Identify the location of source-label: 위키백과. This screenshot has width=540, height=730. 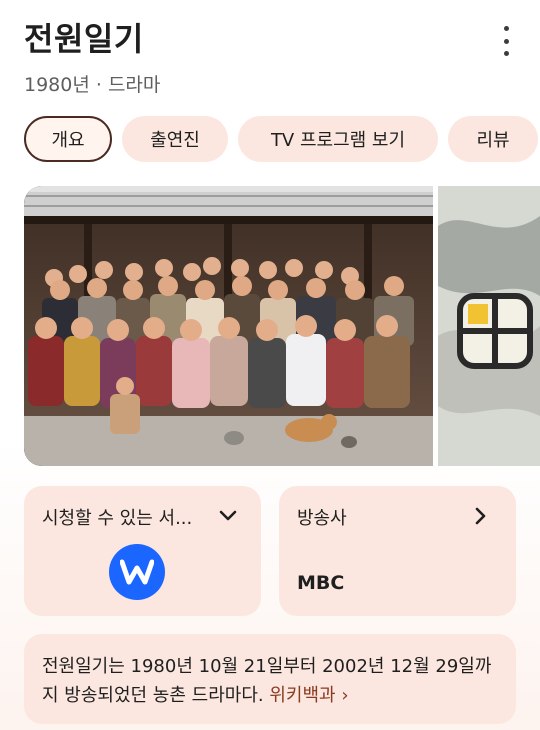
(302, 695).